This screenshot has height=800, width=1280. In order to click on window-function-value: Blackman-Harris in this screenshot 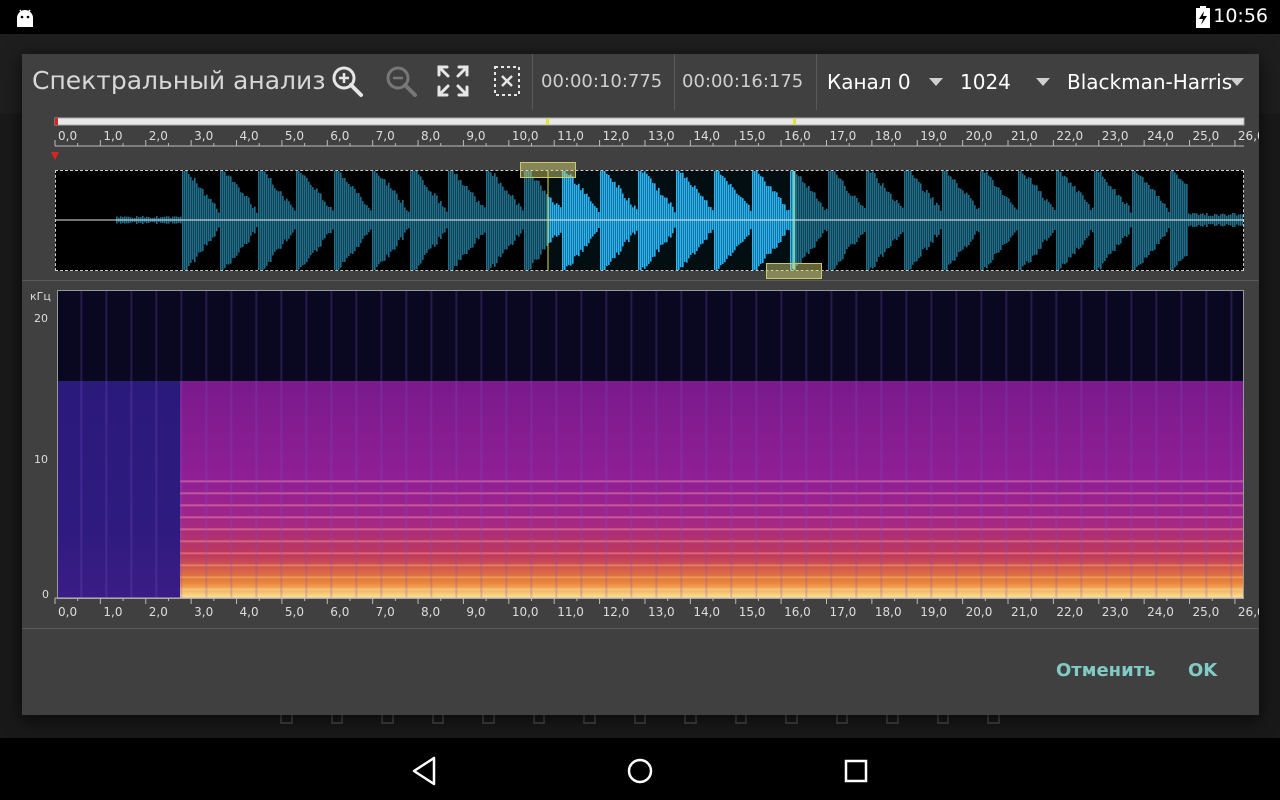, I will do `click(1149, 82)`.